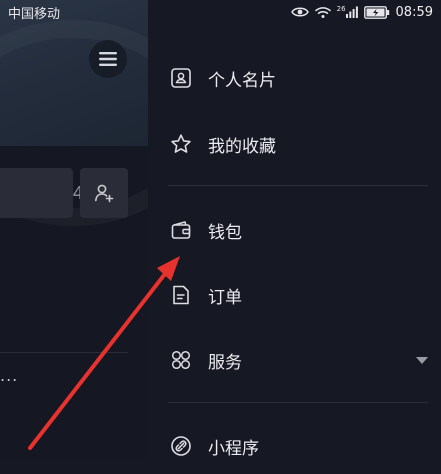 The width and height of the screenshot is (441, 474). I want to click on drawer-item-favorites: 我的收藏, so click(294, 144).